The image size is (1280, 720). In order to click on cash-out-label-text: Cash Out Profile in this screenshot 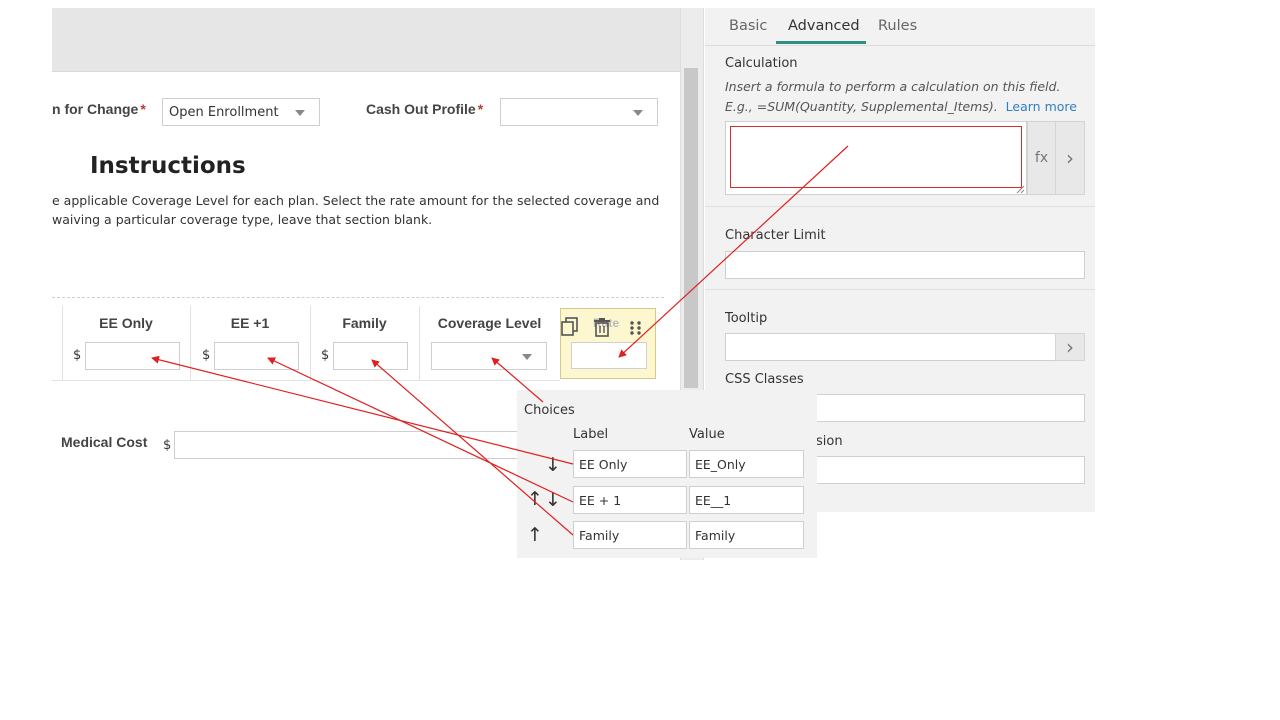, I will do `click(421, 109)`.